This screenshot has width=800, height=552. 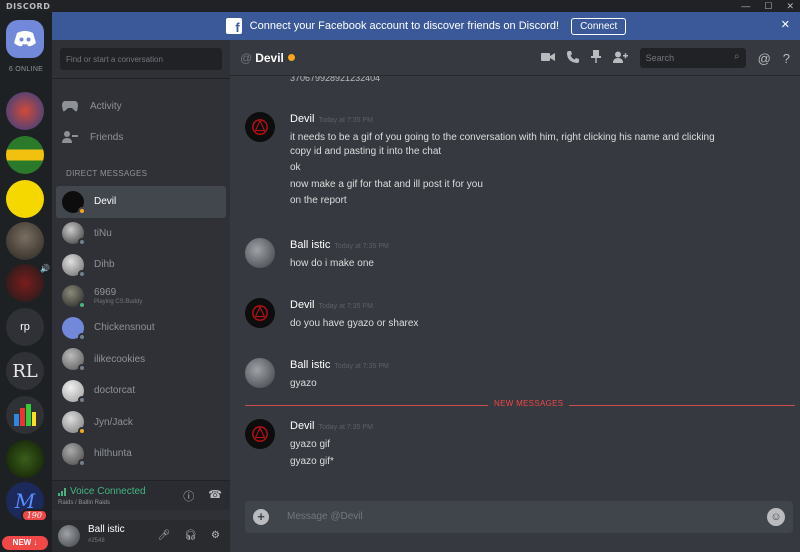 What do you see at coordinates (400, 6) in the screenshot?
I see `title-bar: DISCORD — ☐ ✕` at bounding box center [400, 6].